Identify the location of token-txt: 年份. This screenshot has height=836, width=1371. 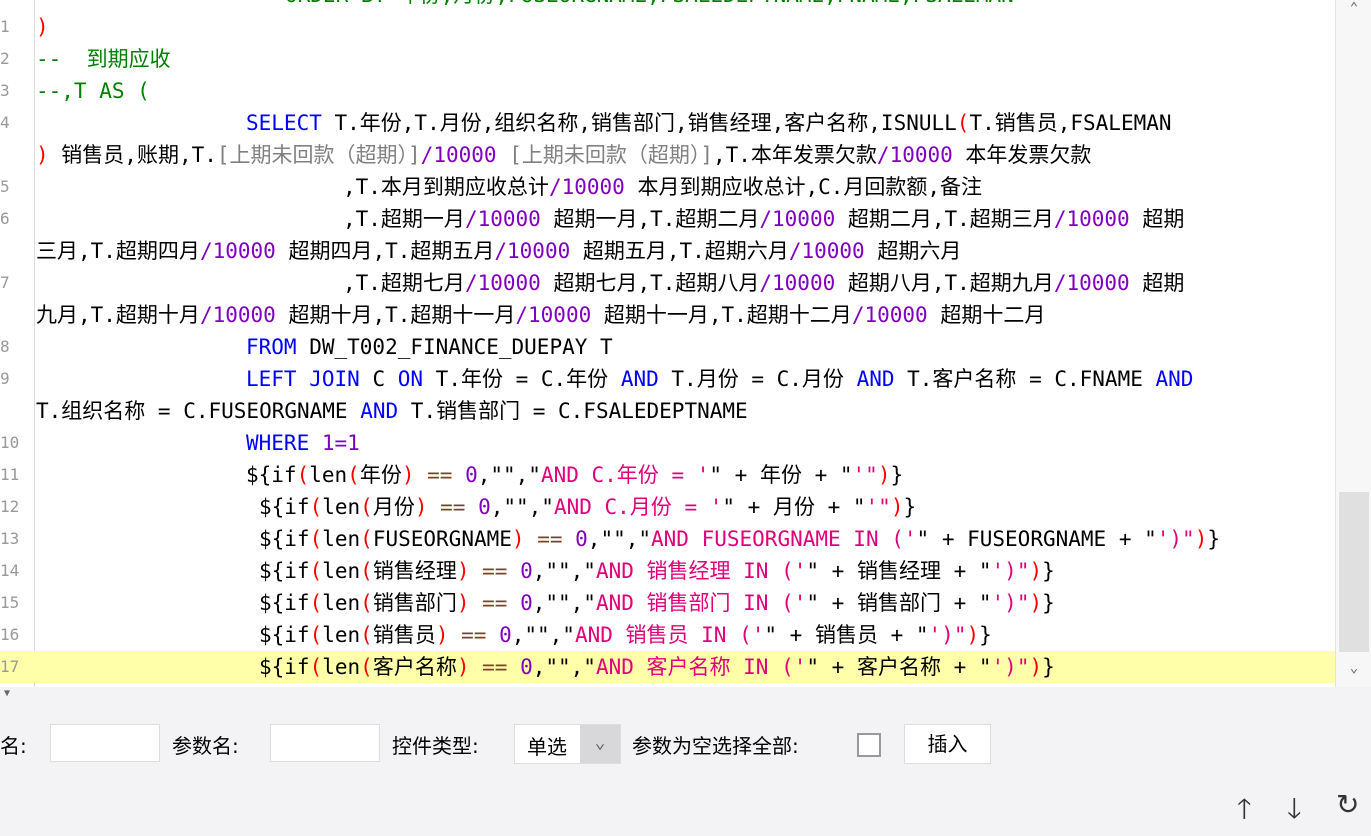
(380, 475).